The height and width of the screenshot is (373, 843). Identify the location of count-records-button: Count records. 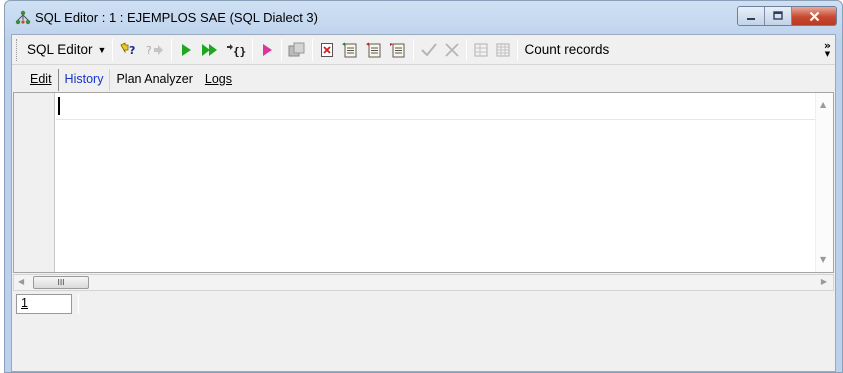
(566, 50).